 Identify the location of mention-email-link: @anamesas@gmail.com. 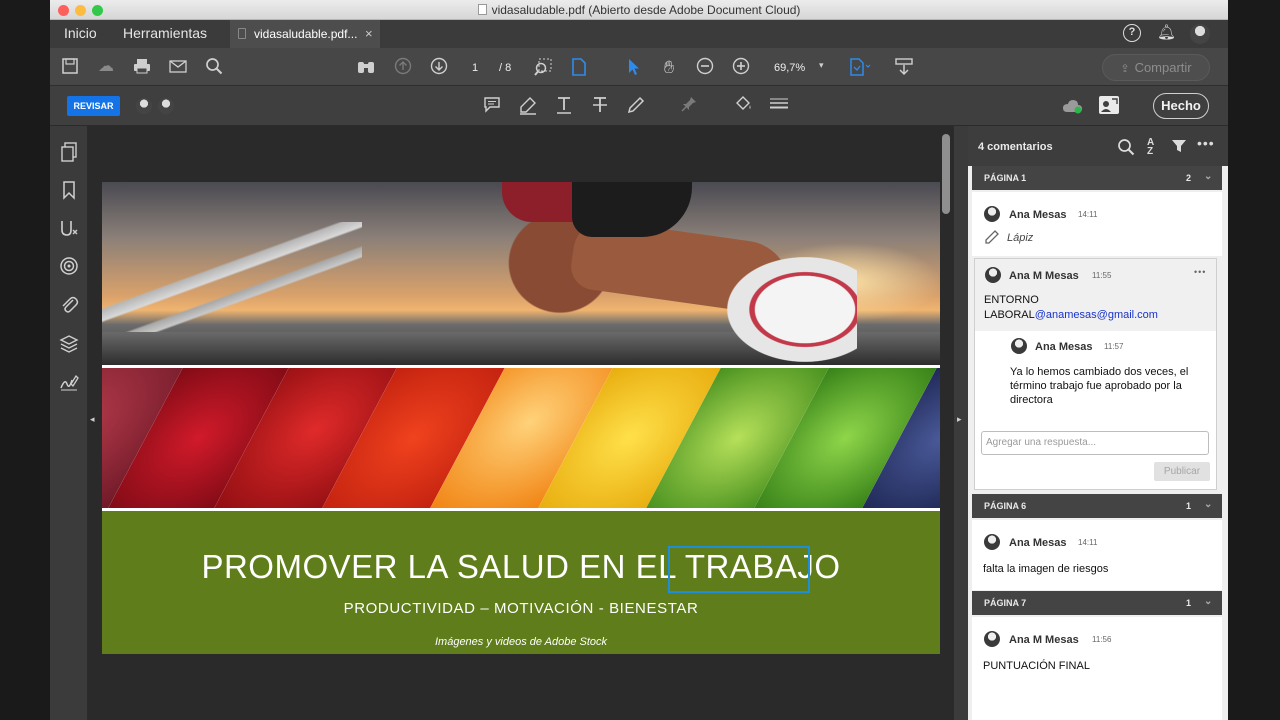
(1096, 315).